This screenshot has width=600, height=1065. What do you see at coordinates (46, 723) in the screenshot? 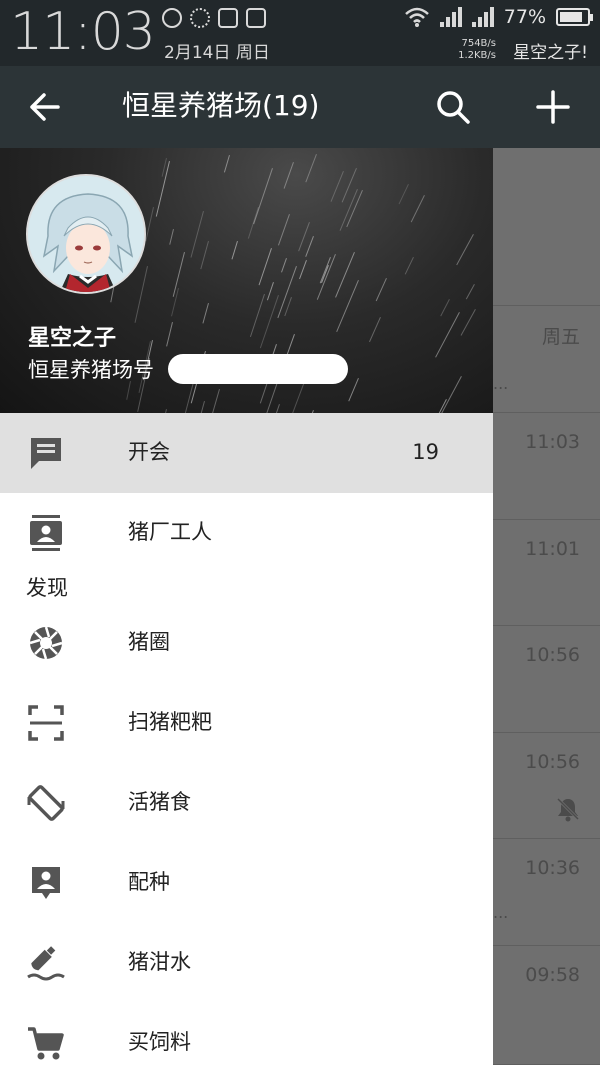
I see `scan-icon` at bounding box center [46, 723].